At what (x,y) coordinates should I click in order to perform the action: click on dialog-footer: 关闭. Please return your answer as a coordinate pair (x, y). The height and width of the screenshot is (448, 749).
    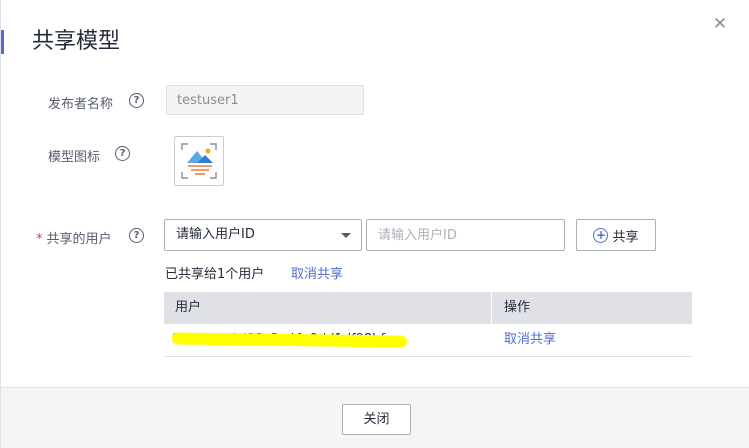
    Looking at the image, I should click on (375, 417).